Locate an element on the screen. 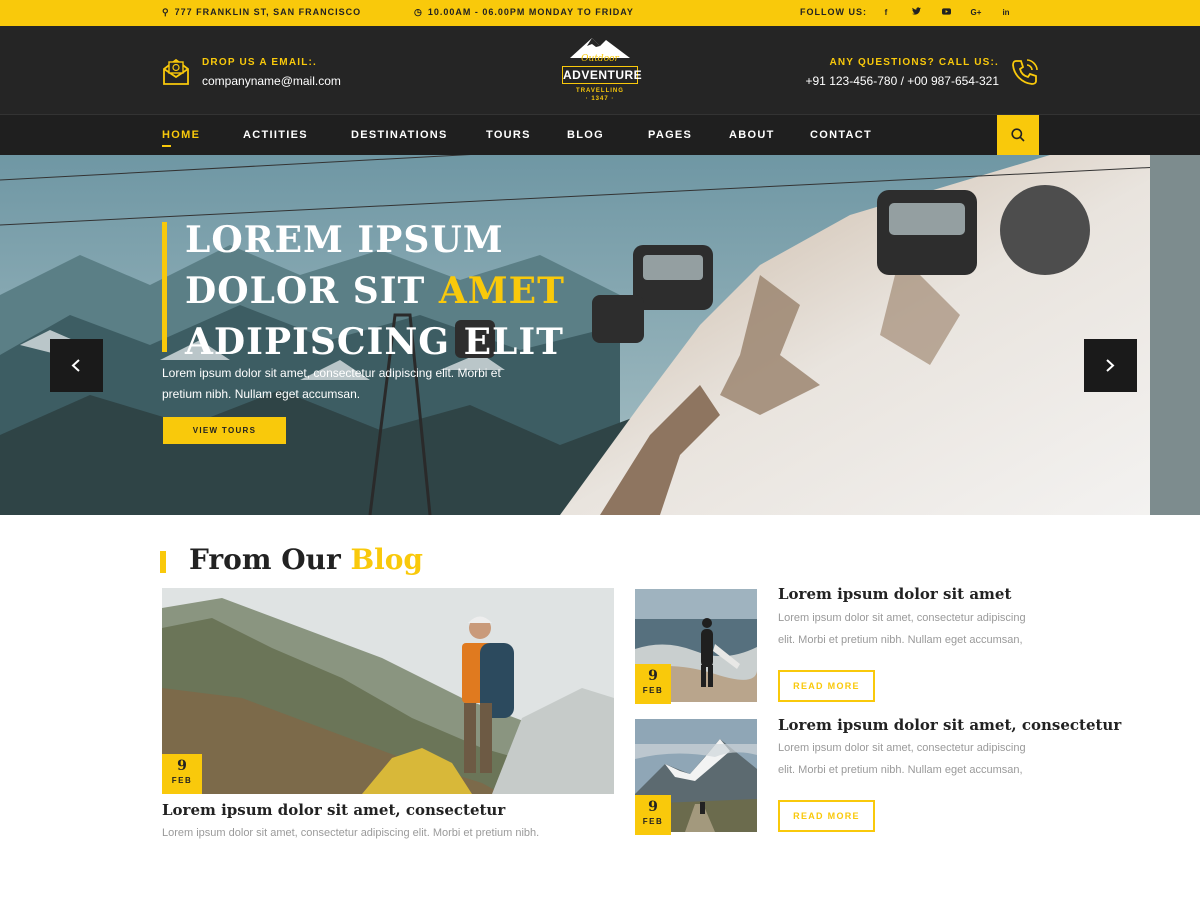 This screenshot has width=1200, height=900. featured-post-date: 9 FEB is located at coordinates (182, 774).